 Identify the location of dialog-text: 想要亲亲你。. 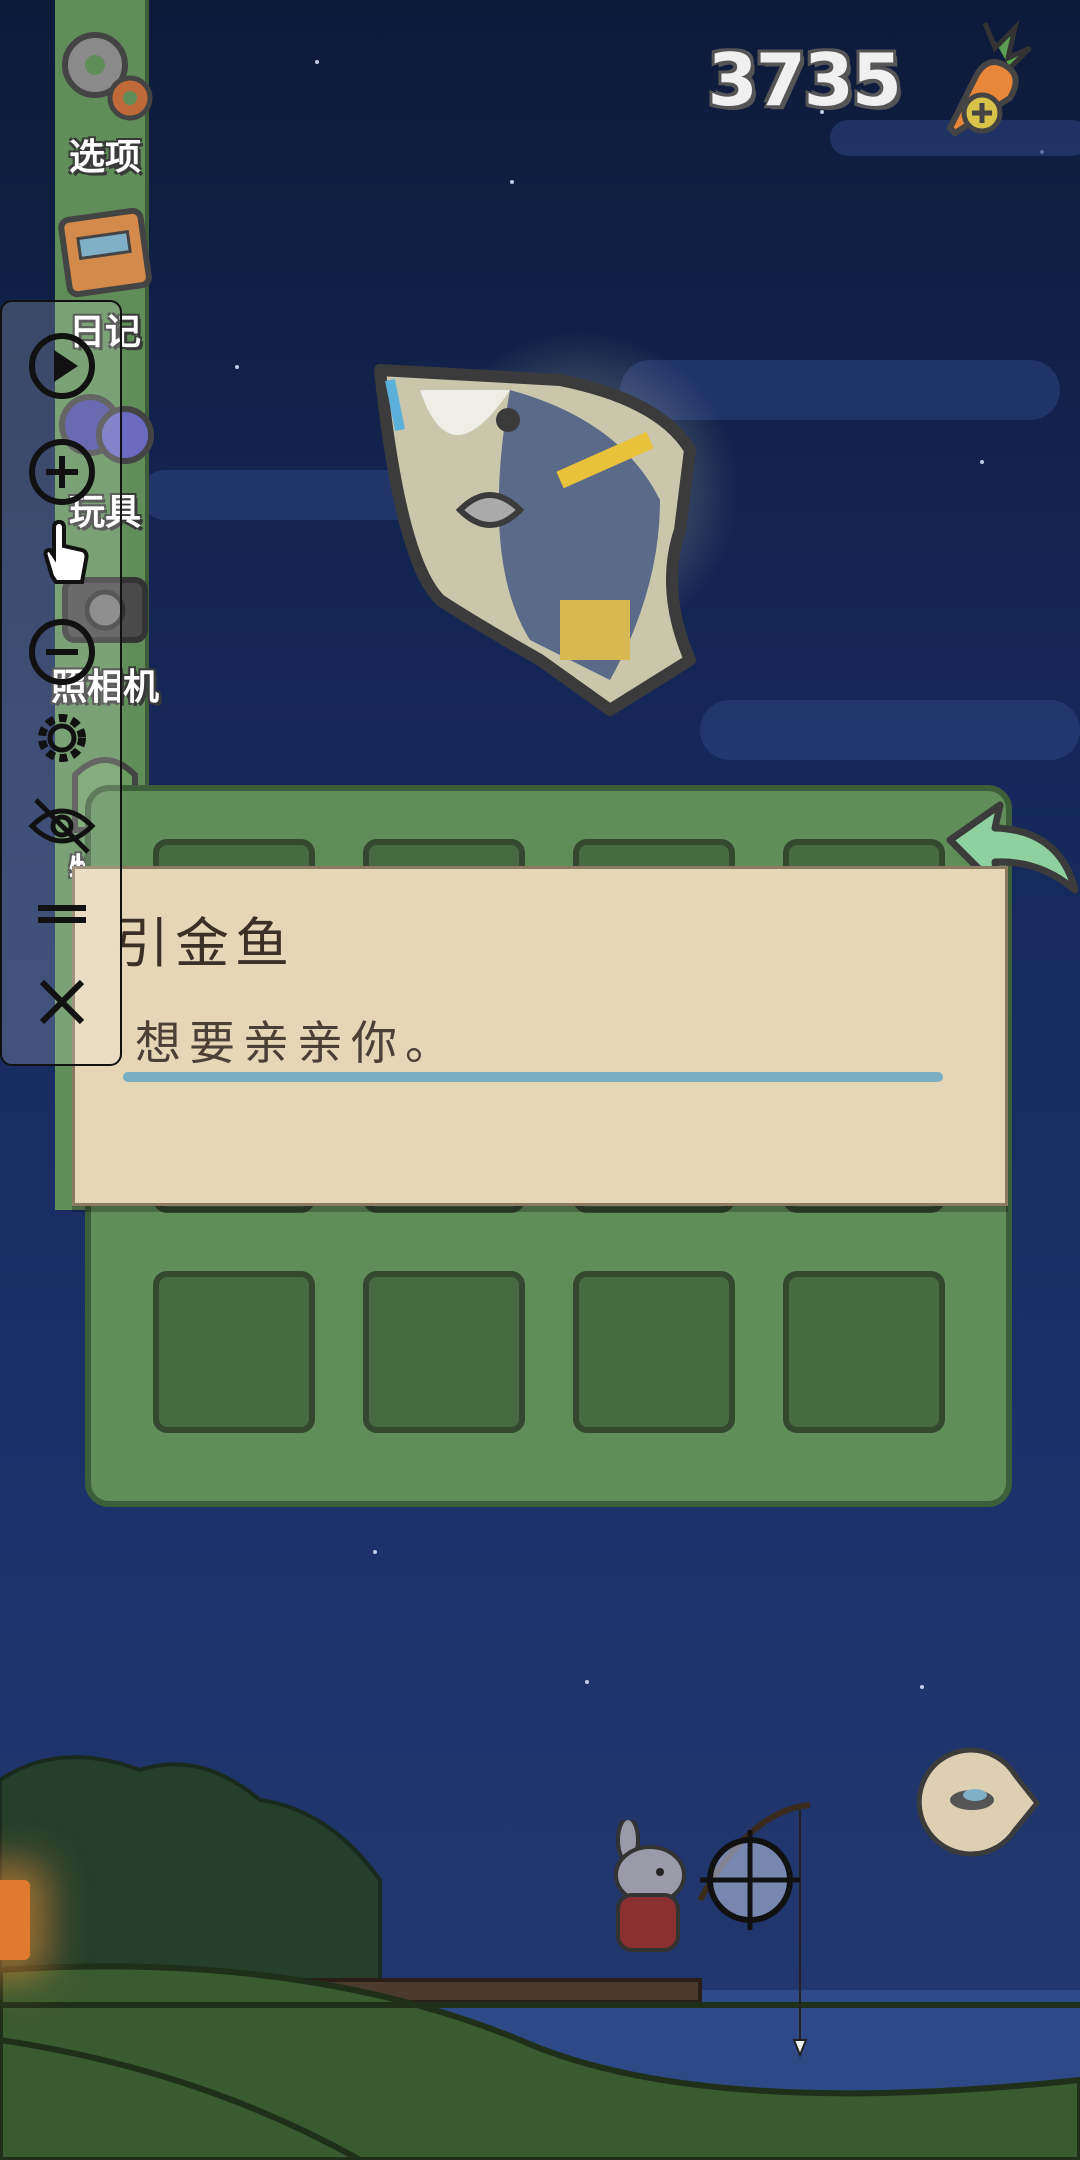
(297, 1043).